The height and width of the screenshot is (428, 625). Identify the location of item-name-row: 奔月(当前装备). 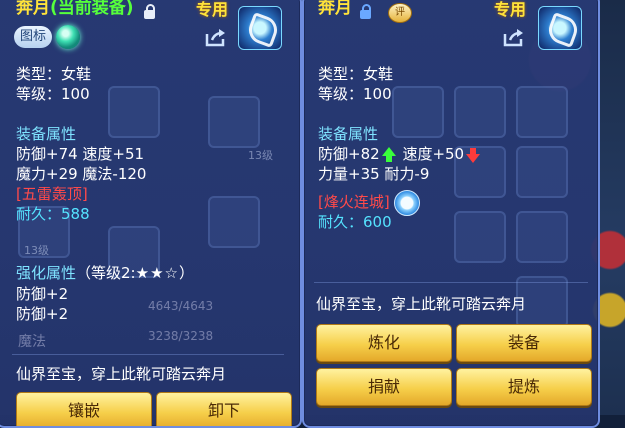
(75, 9).